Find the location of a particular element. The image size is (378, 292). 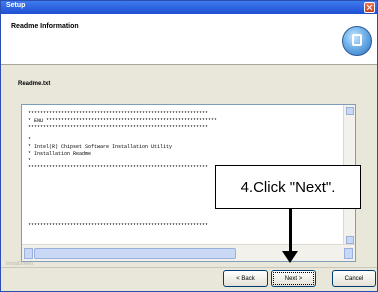

title-bar: Setup is located at coordinates (189, 7).